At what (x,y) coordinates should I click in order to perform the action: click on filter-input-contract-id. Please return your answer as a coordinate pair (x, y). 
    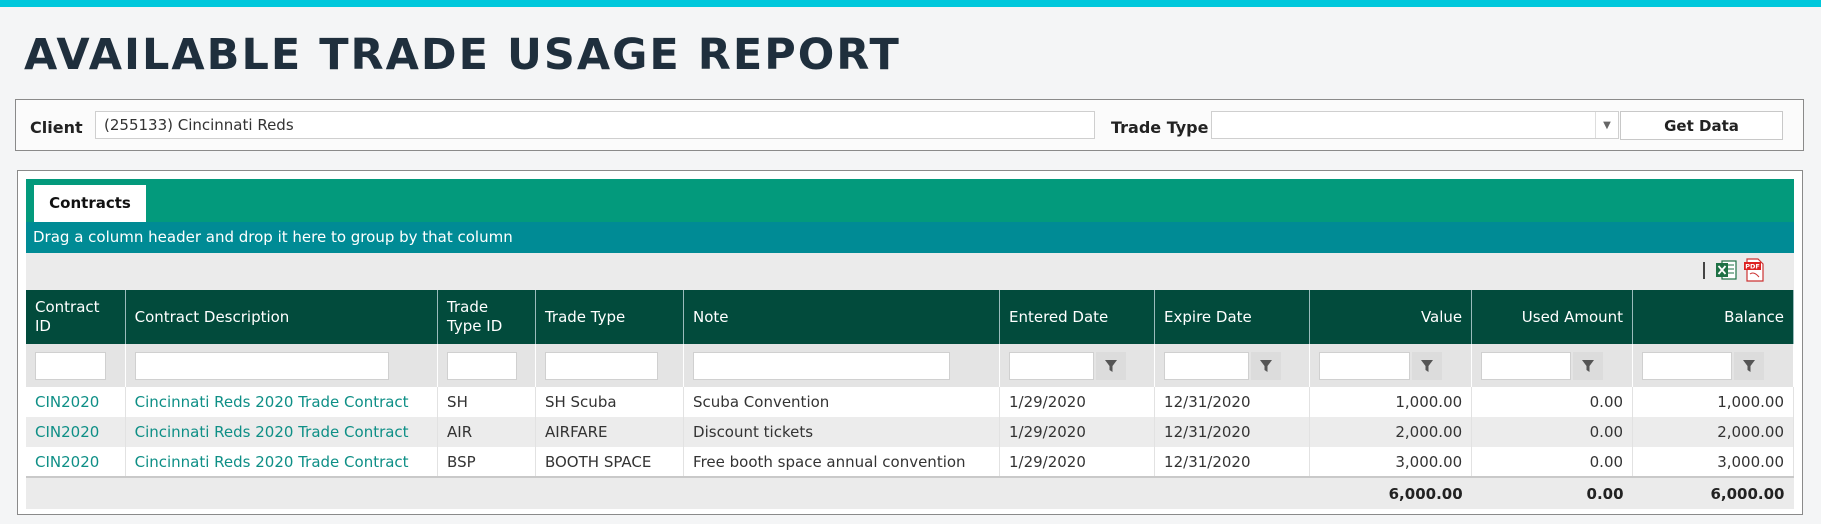
    Looking at the image, I should click on (70, 365).